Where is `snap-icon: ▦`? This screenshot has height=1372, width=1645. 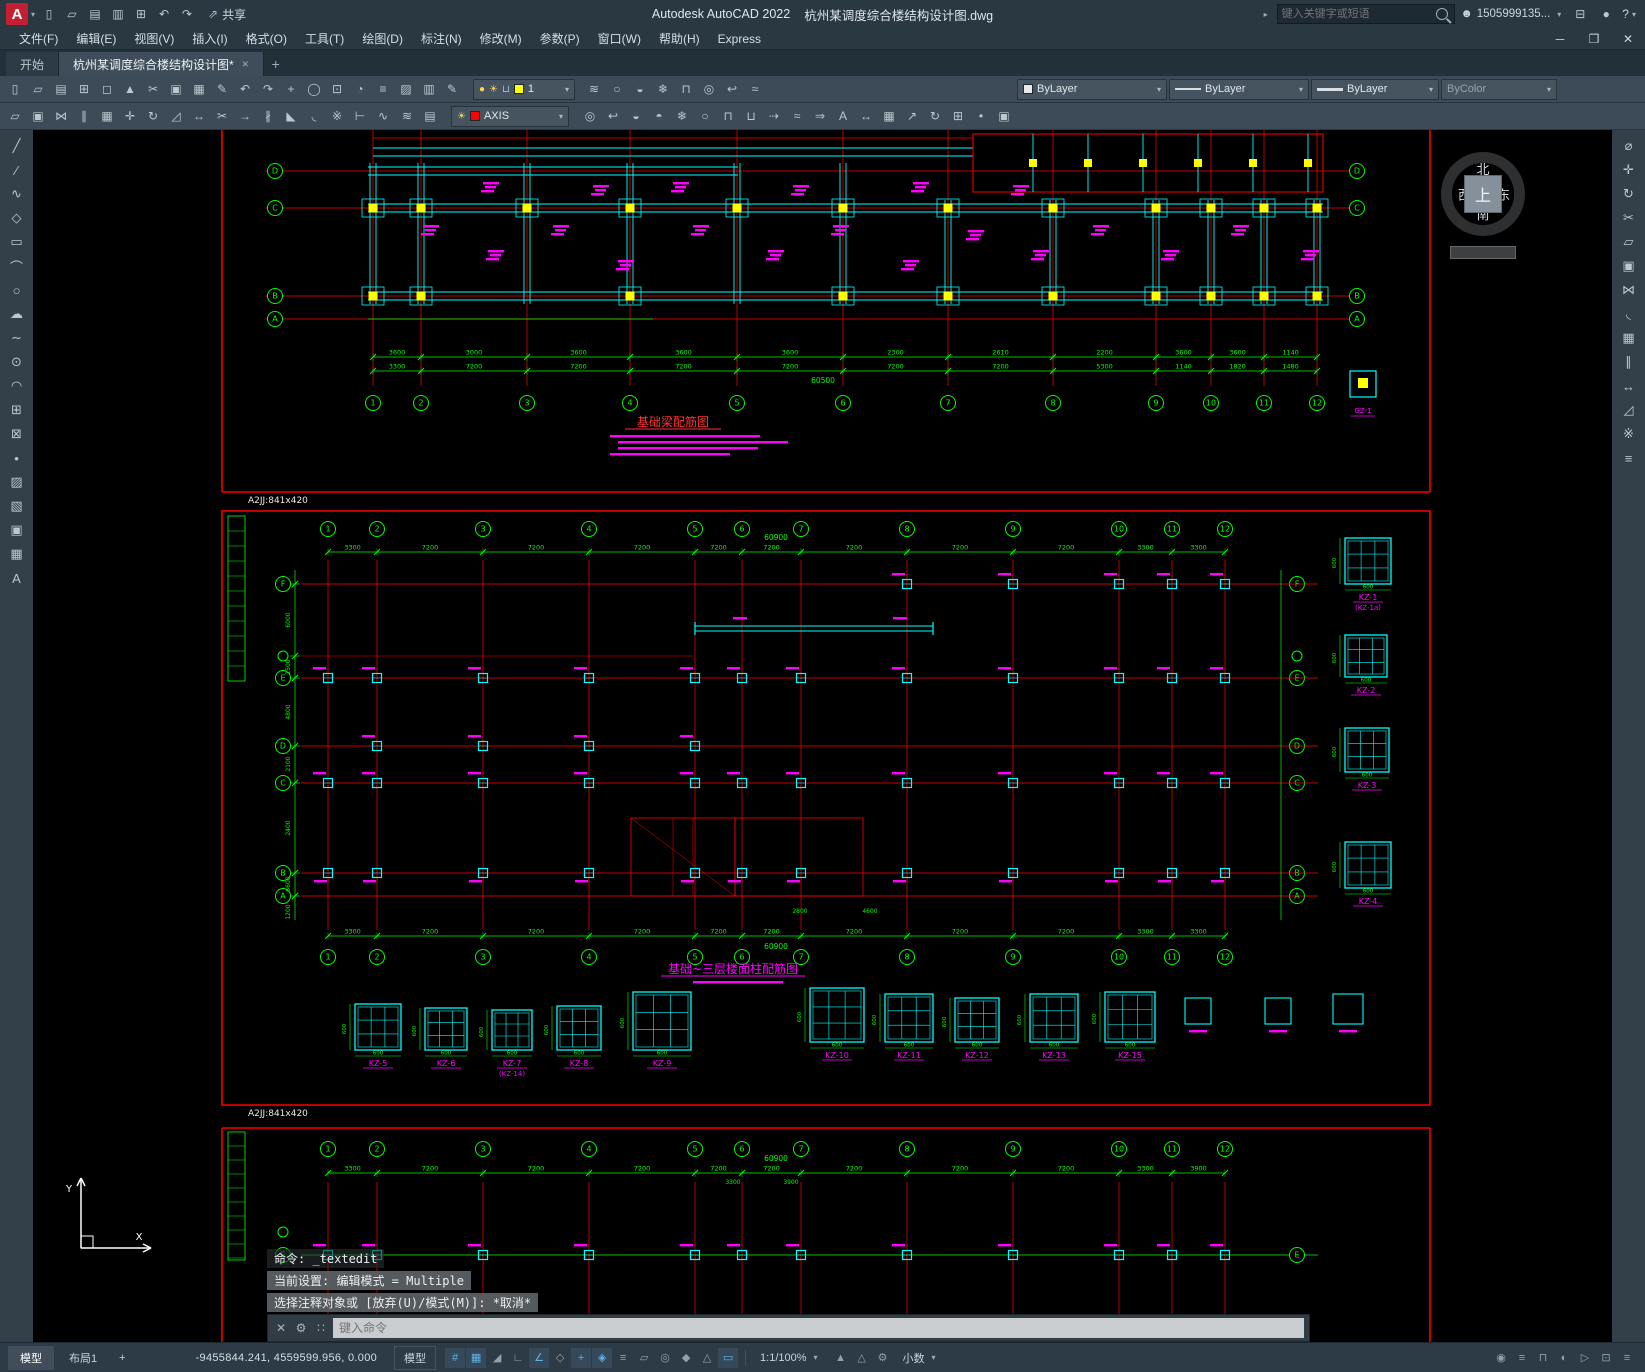
snap-icon: ▦ is located at coordinates (476, 1357).